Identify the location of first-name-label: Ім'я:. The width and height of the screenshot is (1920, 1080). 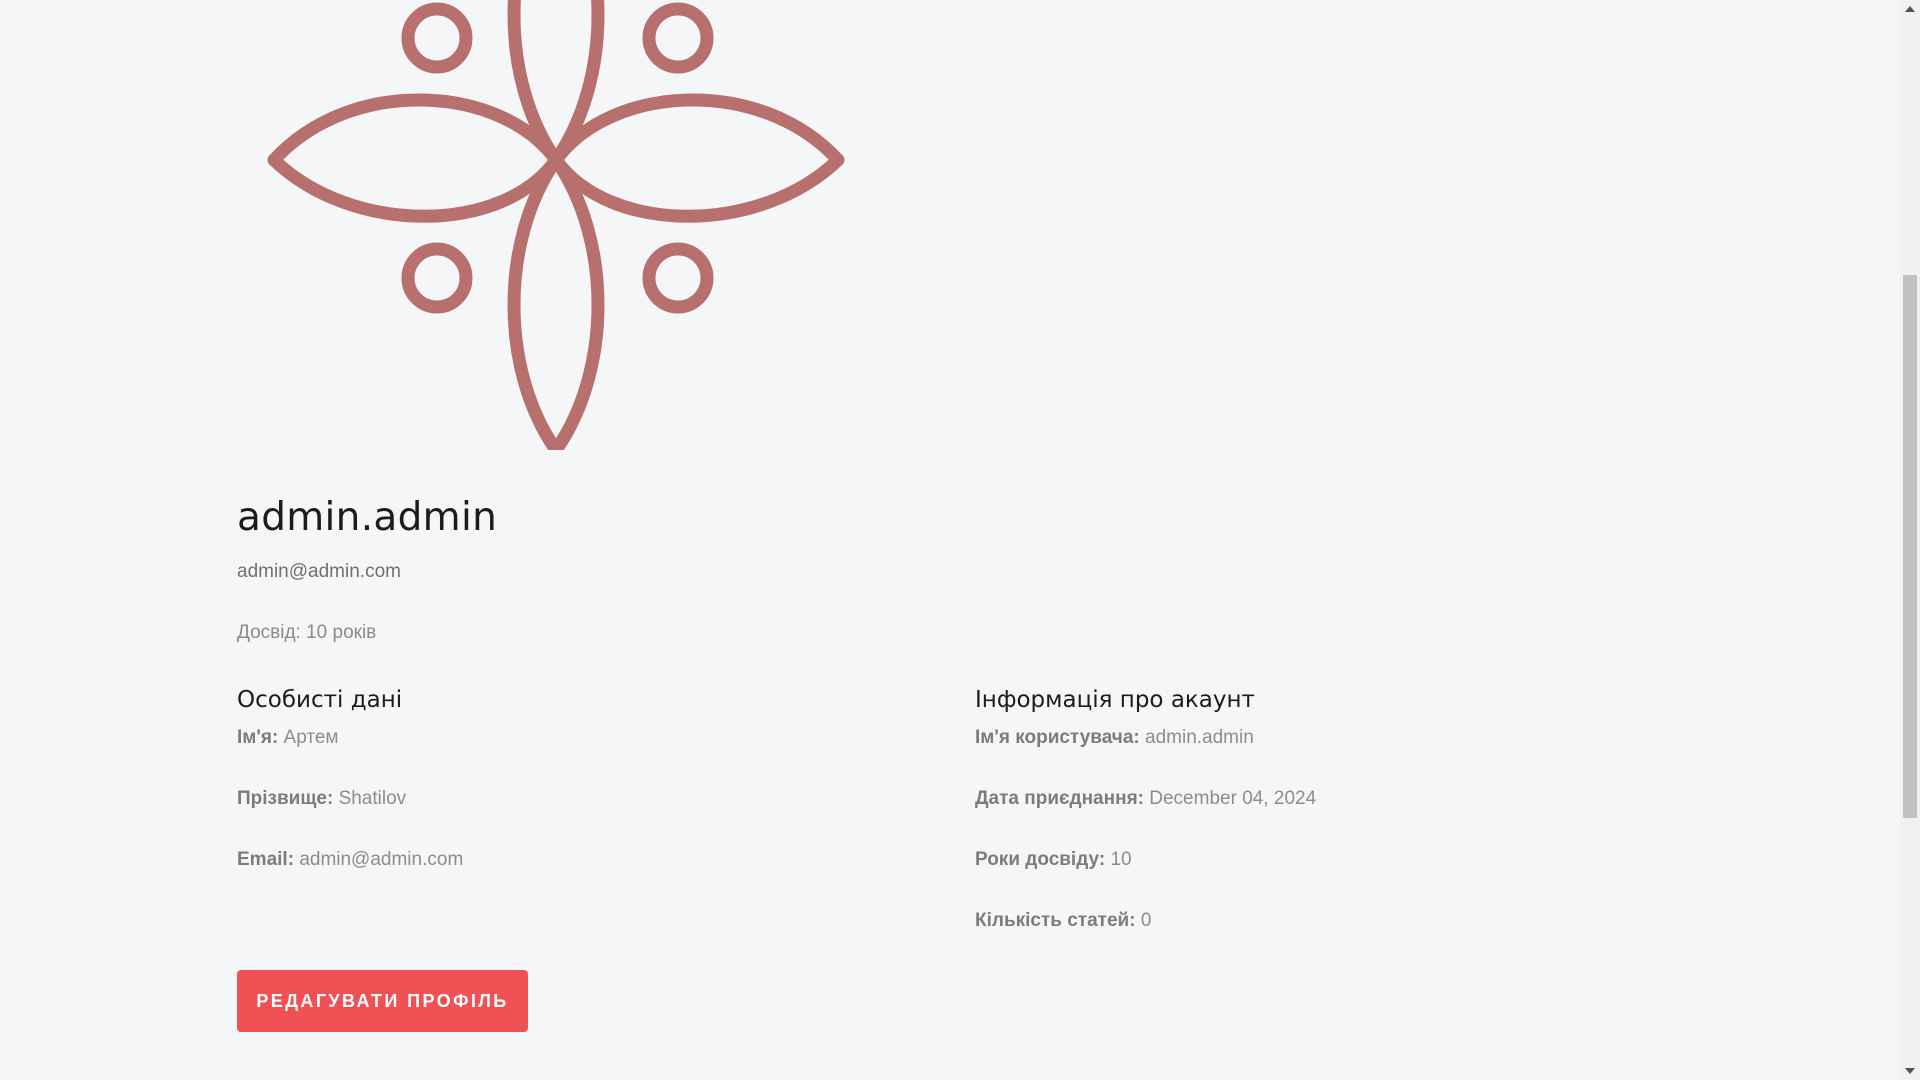
(258, 737).